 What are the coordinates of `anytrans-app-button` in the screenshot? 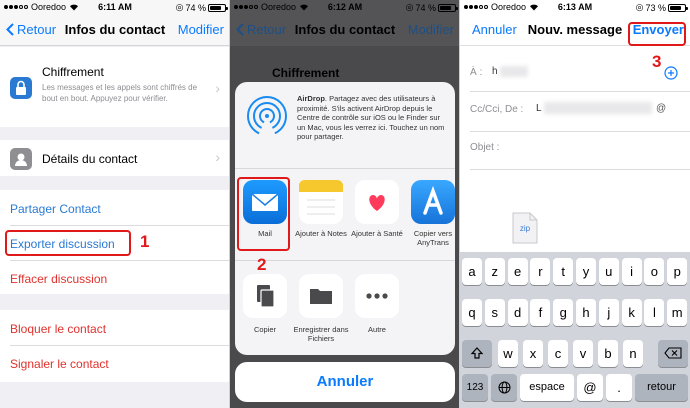 It's located at (433, 202).